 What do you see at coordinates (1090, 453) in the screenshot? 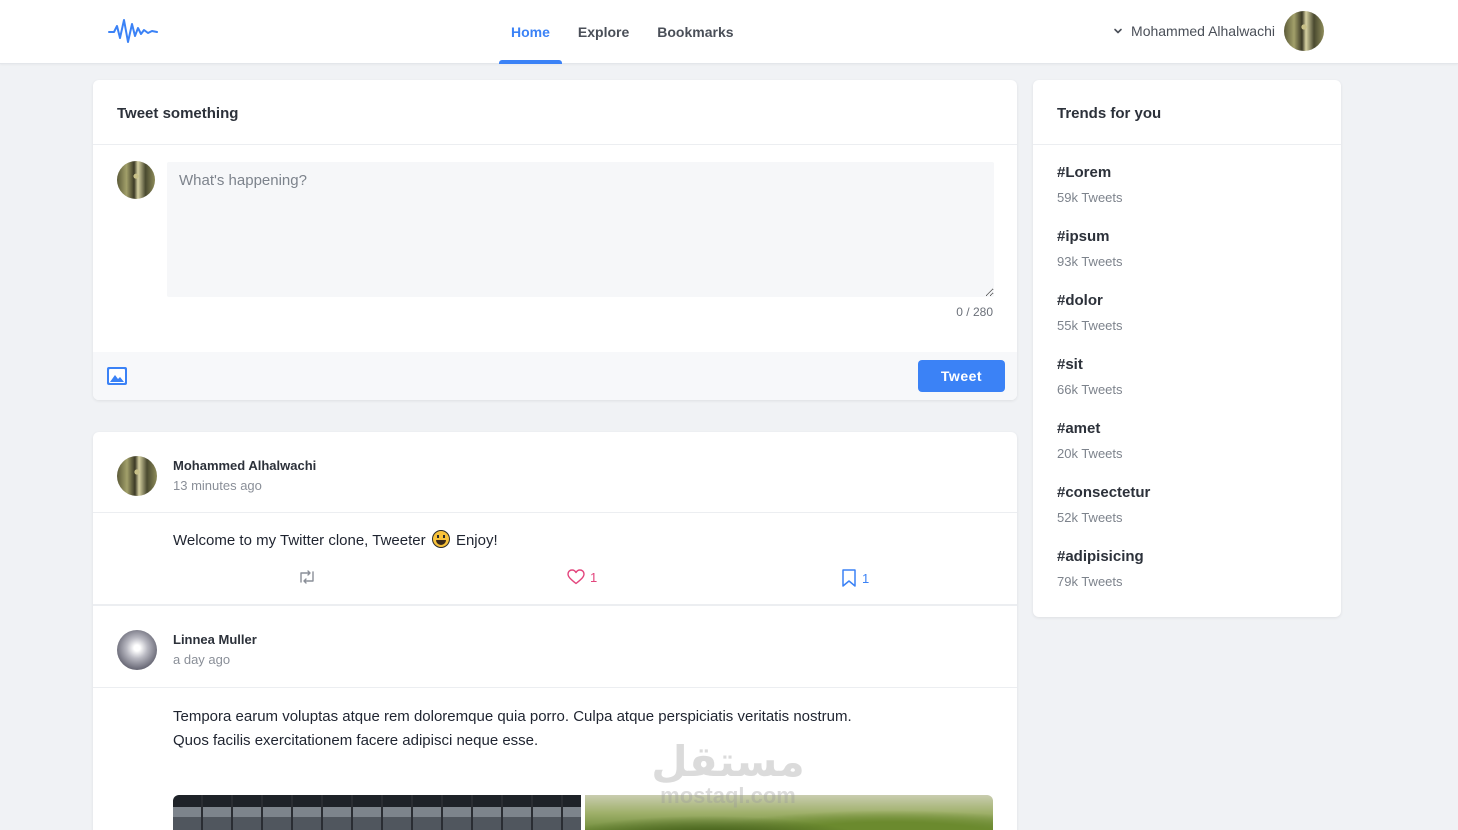
I see `trend-count: 20k Tweets` at bounding box center [1090, 453].